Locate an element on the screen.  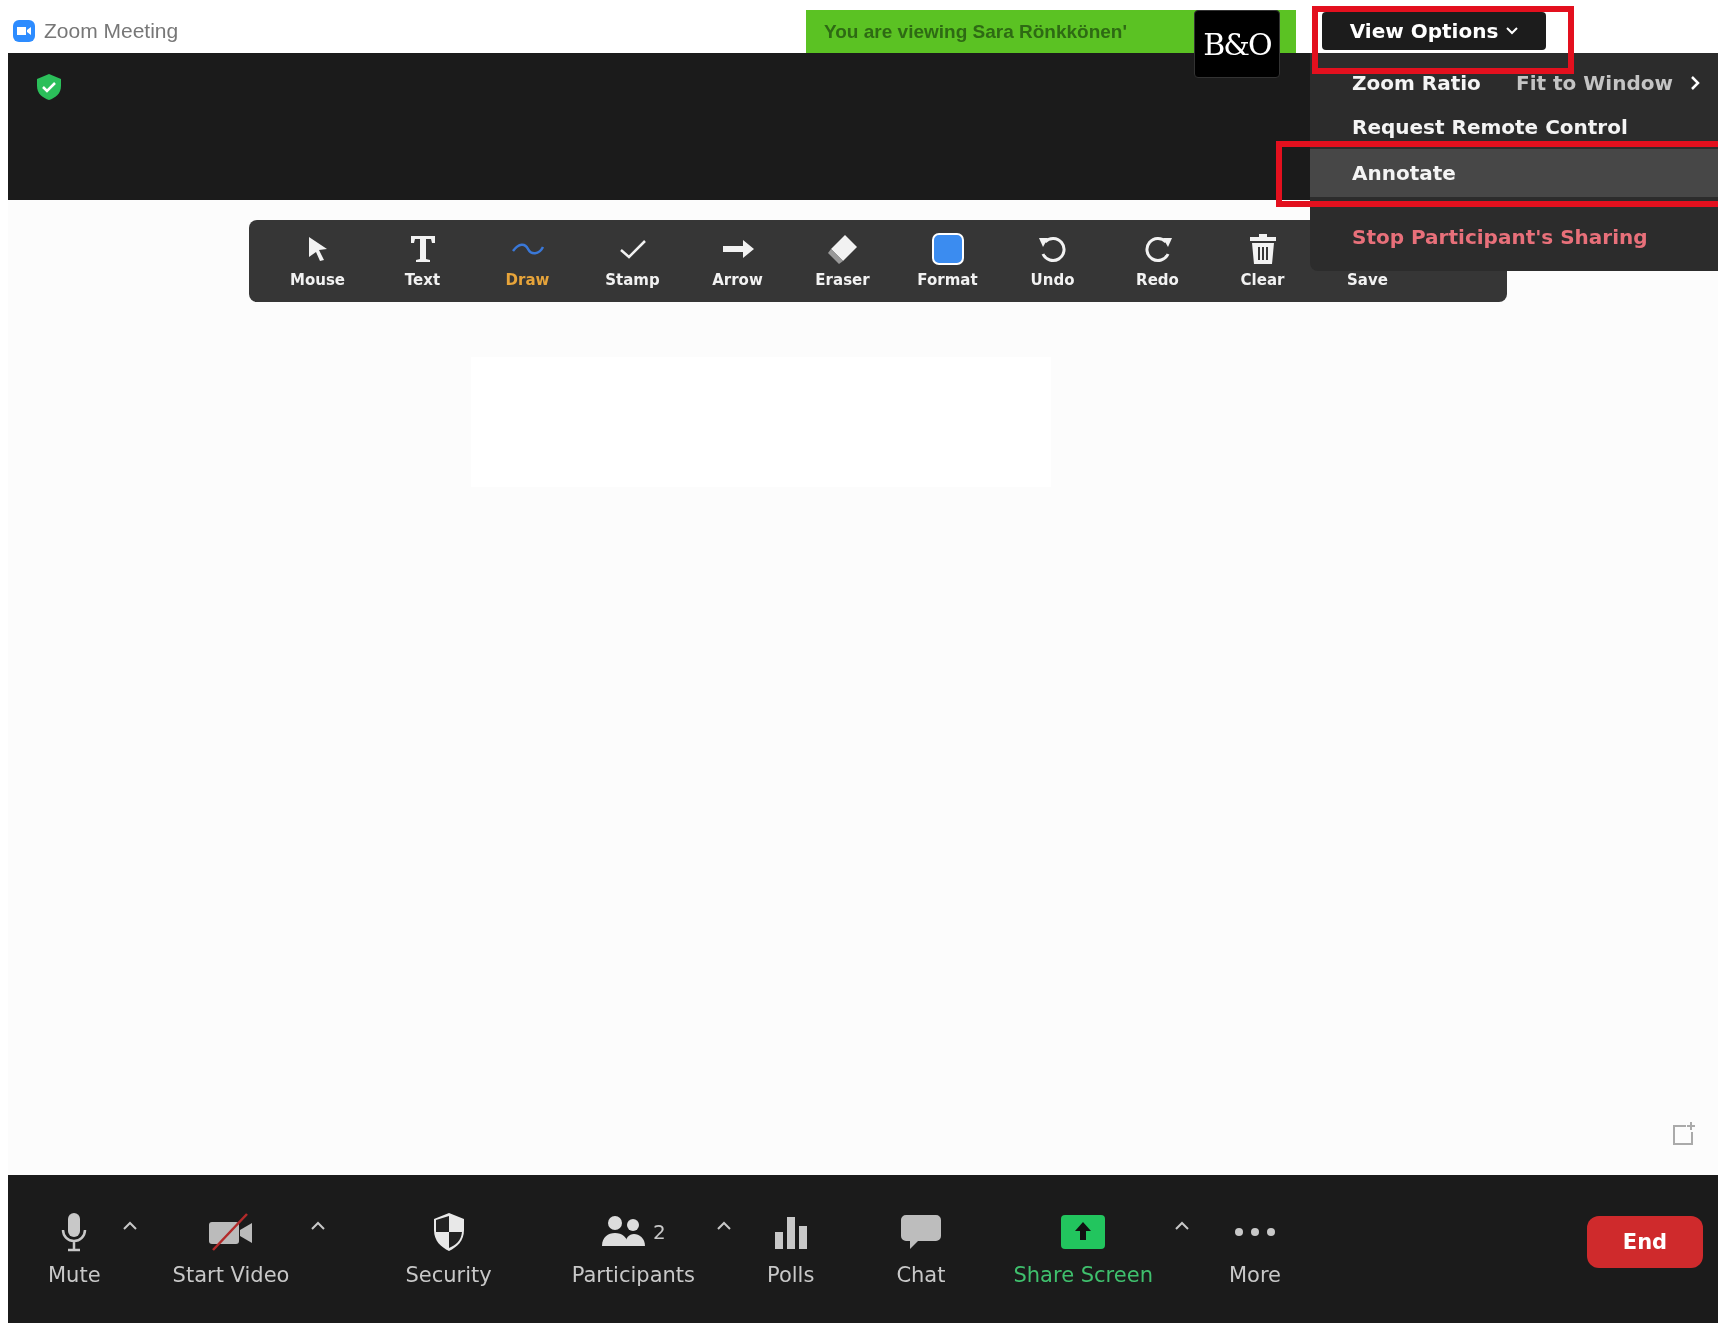
logo-text: B&O is located at coordinates (1237, 44).